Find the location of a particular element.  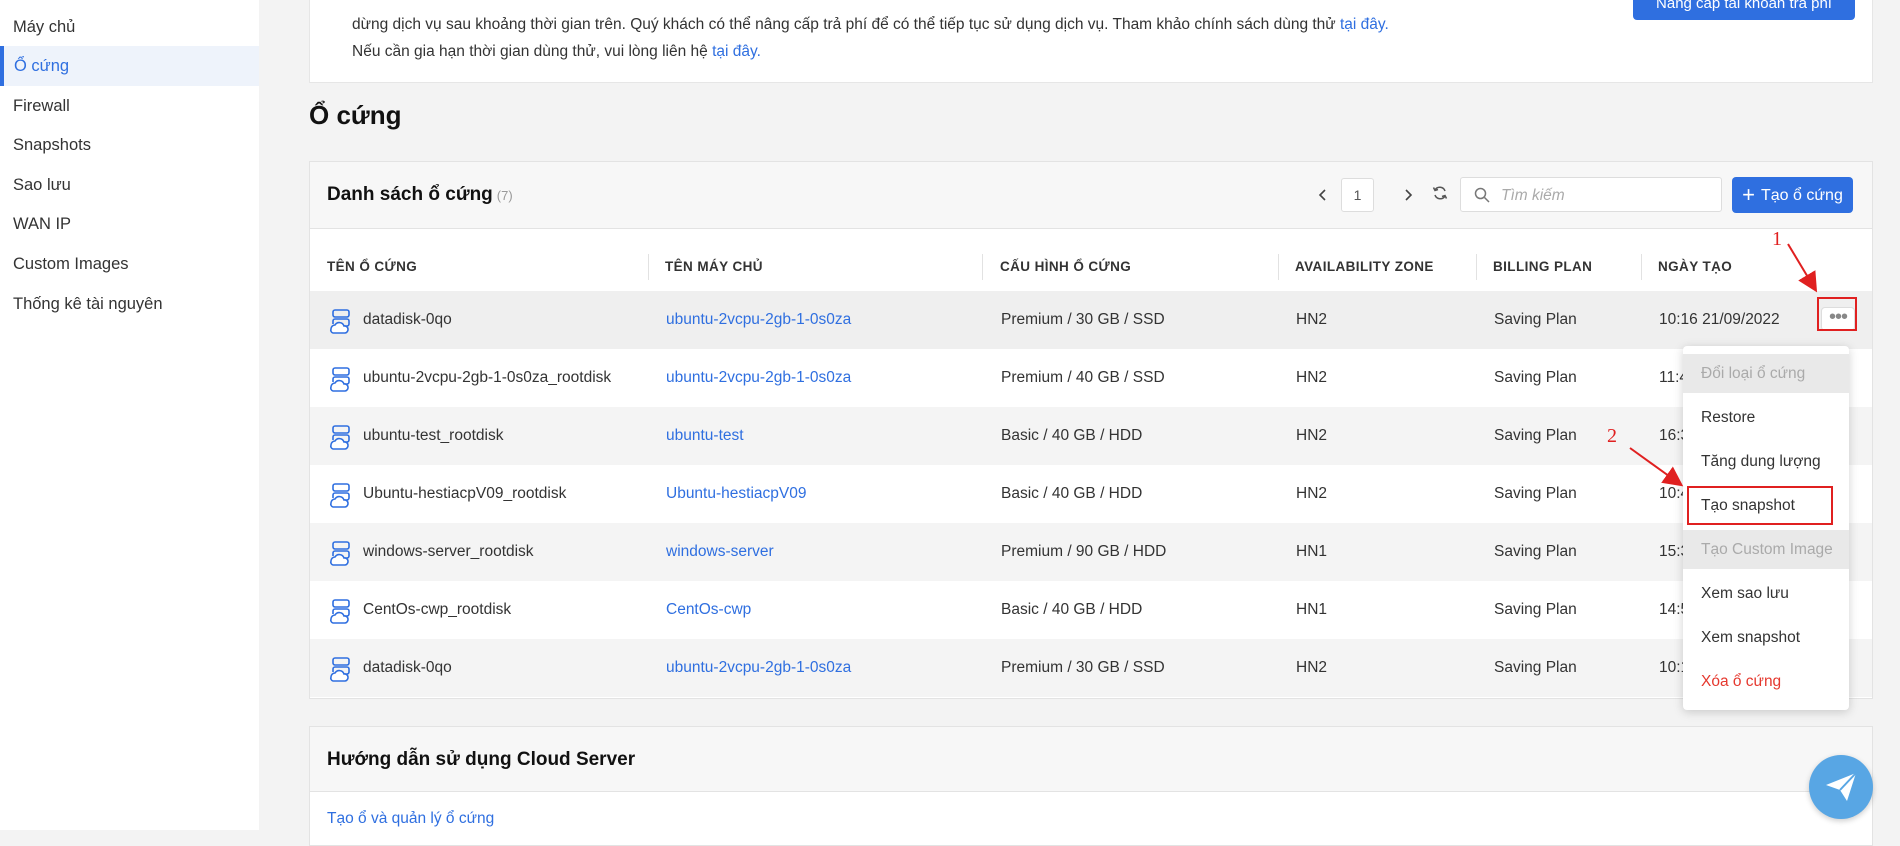

guide-header: Hướng dẫn sử dụng Cloud Server is located at coordinates (1091, 759).